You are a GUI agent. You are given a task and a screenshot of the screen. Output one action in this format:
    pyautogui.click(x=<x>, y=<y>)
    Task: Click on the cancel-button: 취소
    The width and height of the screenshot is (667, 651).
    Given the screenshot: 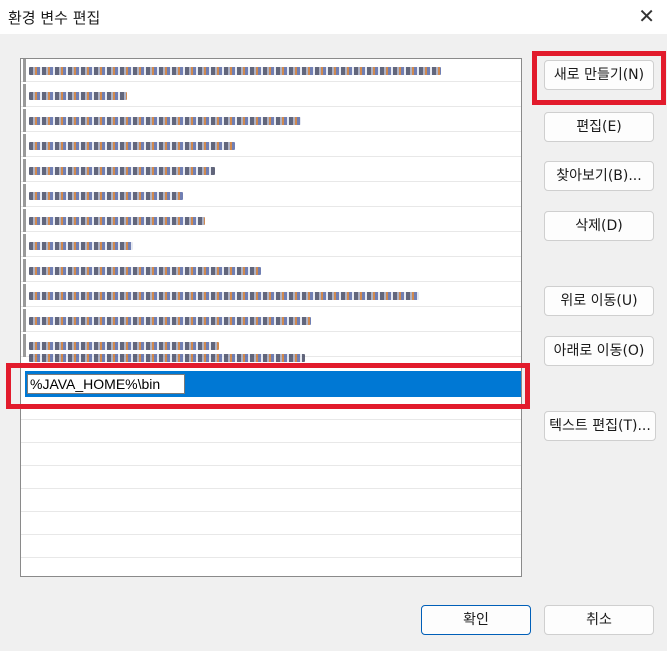 What is the action you would take?
    pyautogui.click(x=599, y=620)
    